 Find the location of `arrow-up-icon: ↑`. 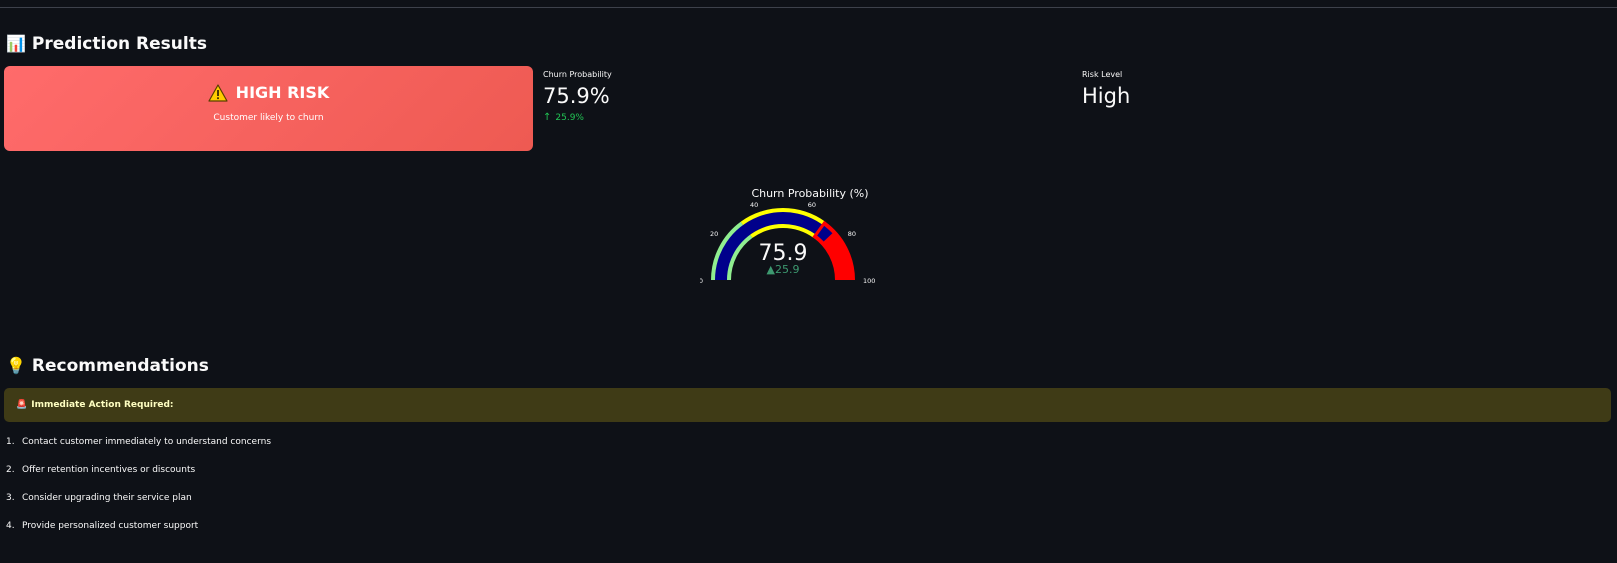

arrow-up-icon: ↑ is located at coordinates (547, 117).